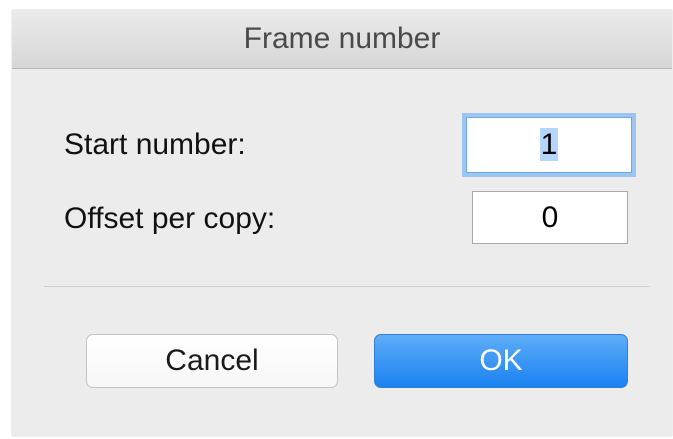 The height and width of the screenshot is (439, 673). I want to click on dialog-title: Frame number, so click(342, 39).